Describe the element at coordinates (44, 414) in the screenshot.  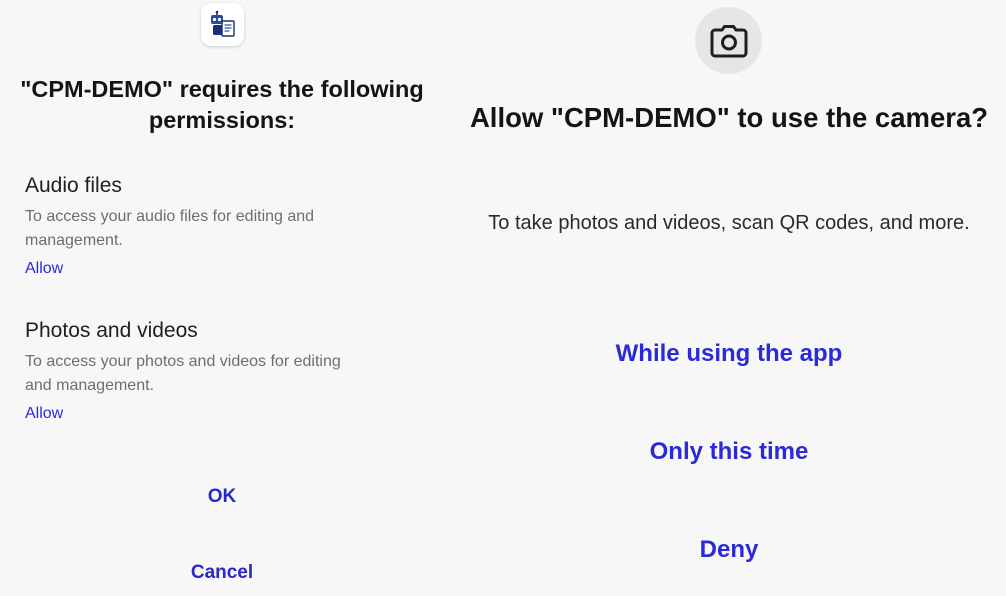
I see `allow-photos-link: Allow` at that location.